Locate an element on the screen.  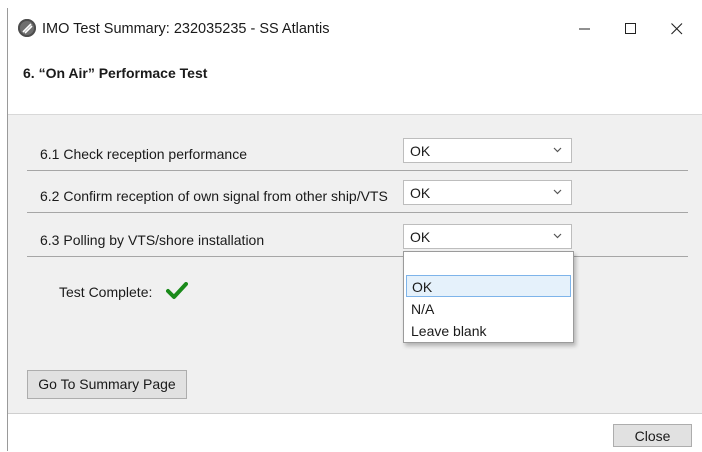
test-label: 6.3 Polling by VTS/shore installation is located at coordinates (152, 240).